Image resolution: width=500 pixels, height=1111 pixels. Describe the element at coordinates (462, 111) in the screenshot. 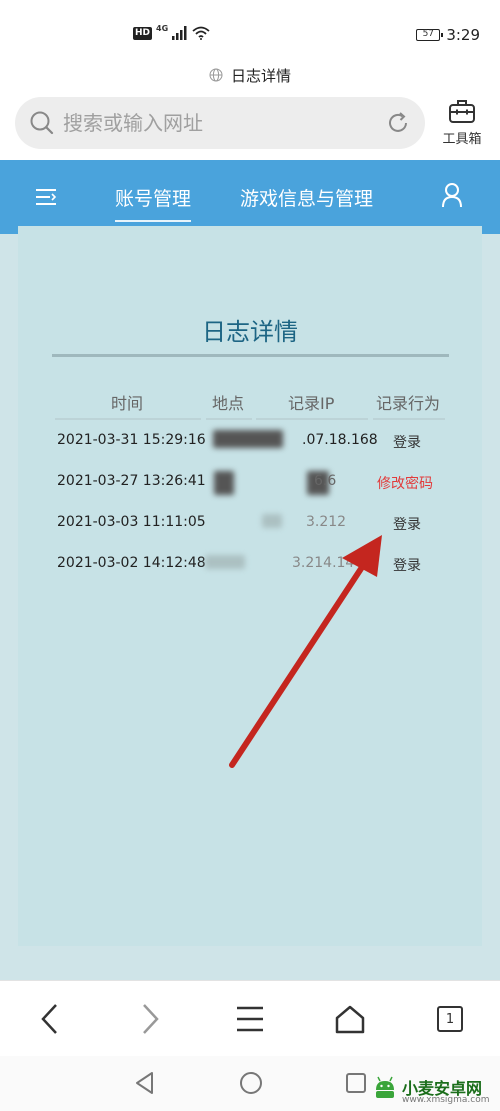

I see `toolbox-icon` at that location.